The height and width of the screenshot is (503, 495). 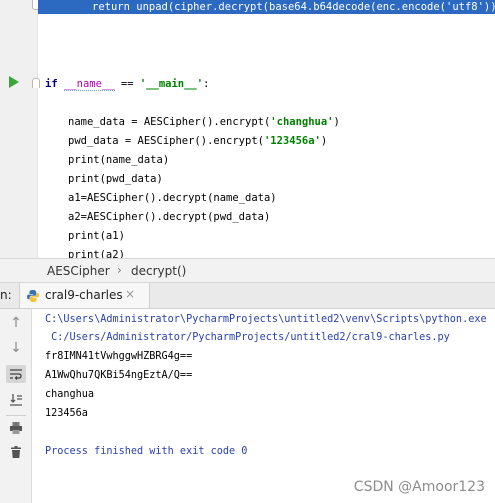 I want to click on close-icon: ×, so click(x=130, y=294).